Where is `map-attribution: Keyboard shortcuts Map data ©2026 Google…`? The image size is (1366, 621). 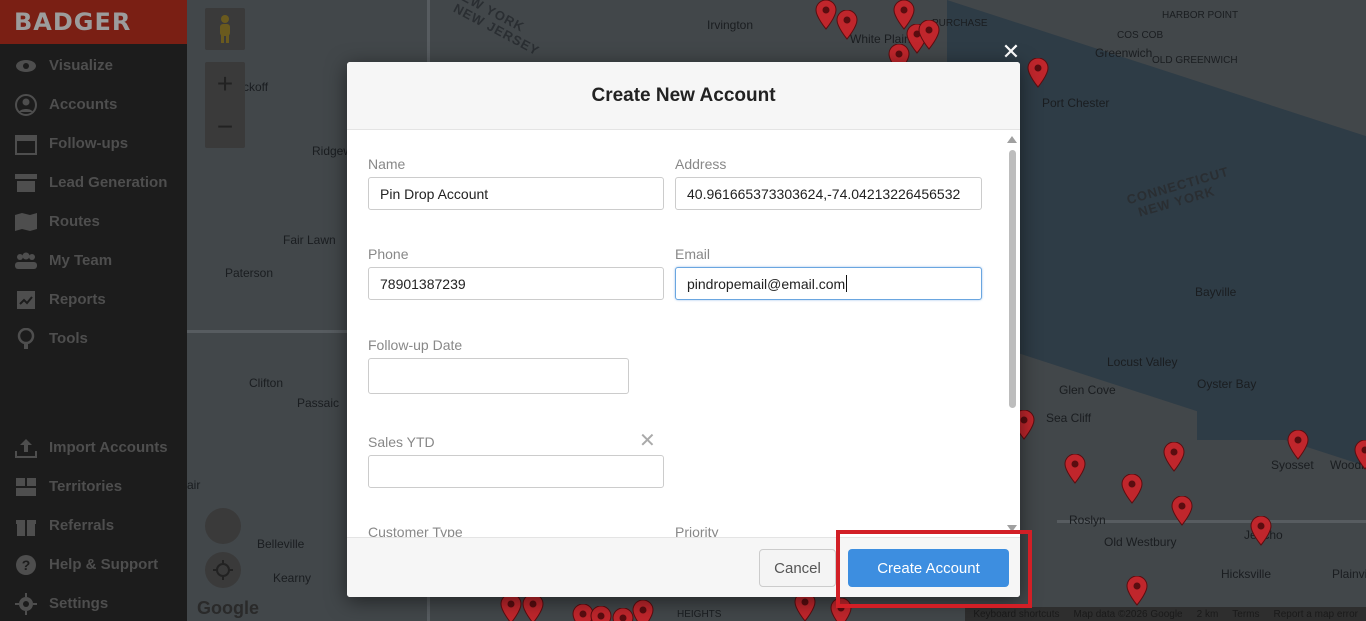 map-attribution: Keyboard shortcuts Map data ©2026 Google… is located at coordinates (1165, 614).